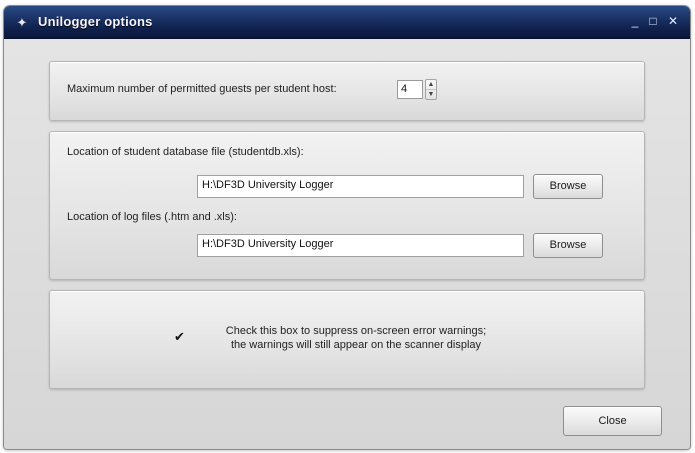  Describe the element at coordinates (612, 421) in the screenshot. I see `close-button: Close` at that location.